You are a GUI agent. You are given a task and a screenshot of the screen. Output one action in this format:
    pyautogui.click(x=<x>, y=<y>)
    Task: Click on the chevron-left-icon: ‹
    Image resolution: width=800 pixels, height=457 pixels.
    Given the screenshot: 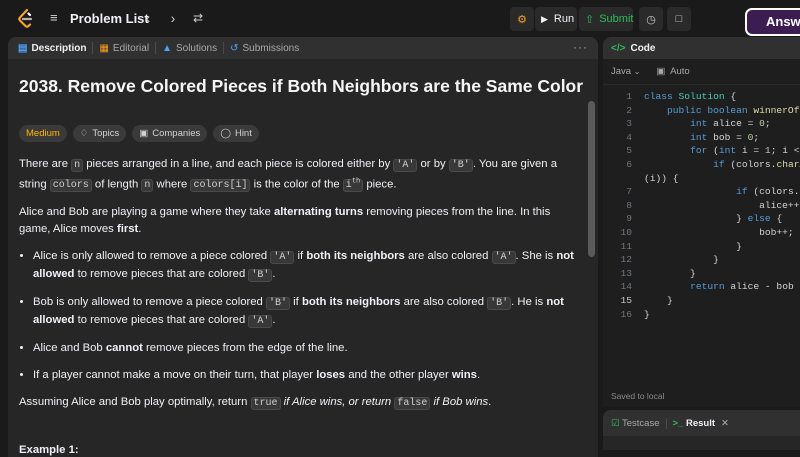 What is the action you would take?
    pyautogui.click(x=148, y=18)
    